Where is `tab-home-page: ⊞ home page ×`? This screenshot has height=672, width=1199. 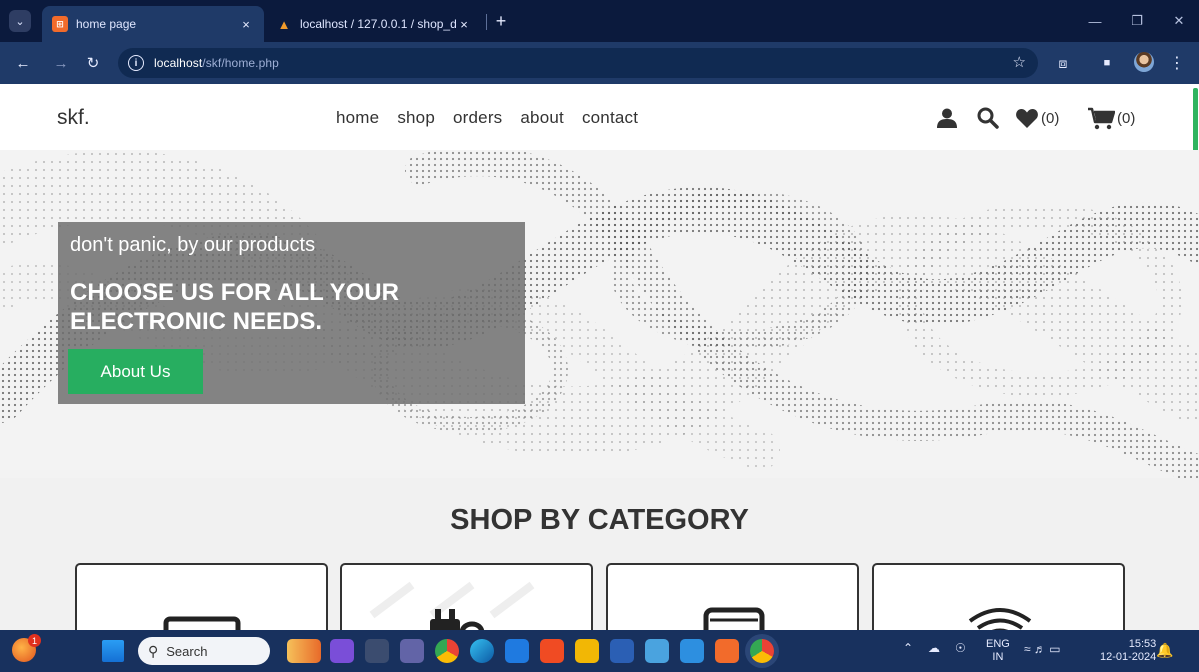 tab-home-page: ⊞ home page × is located at coordinates (153, 24).